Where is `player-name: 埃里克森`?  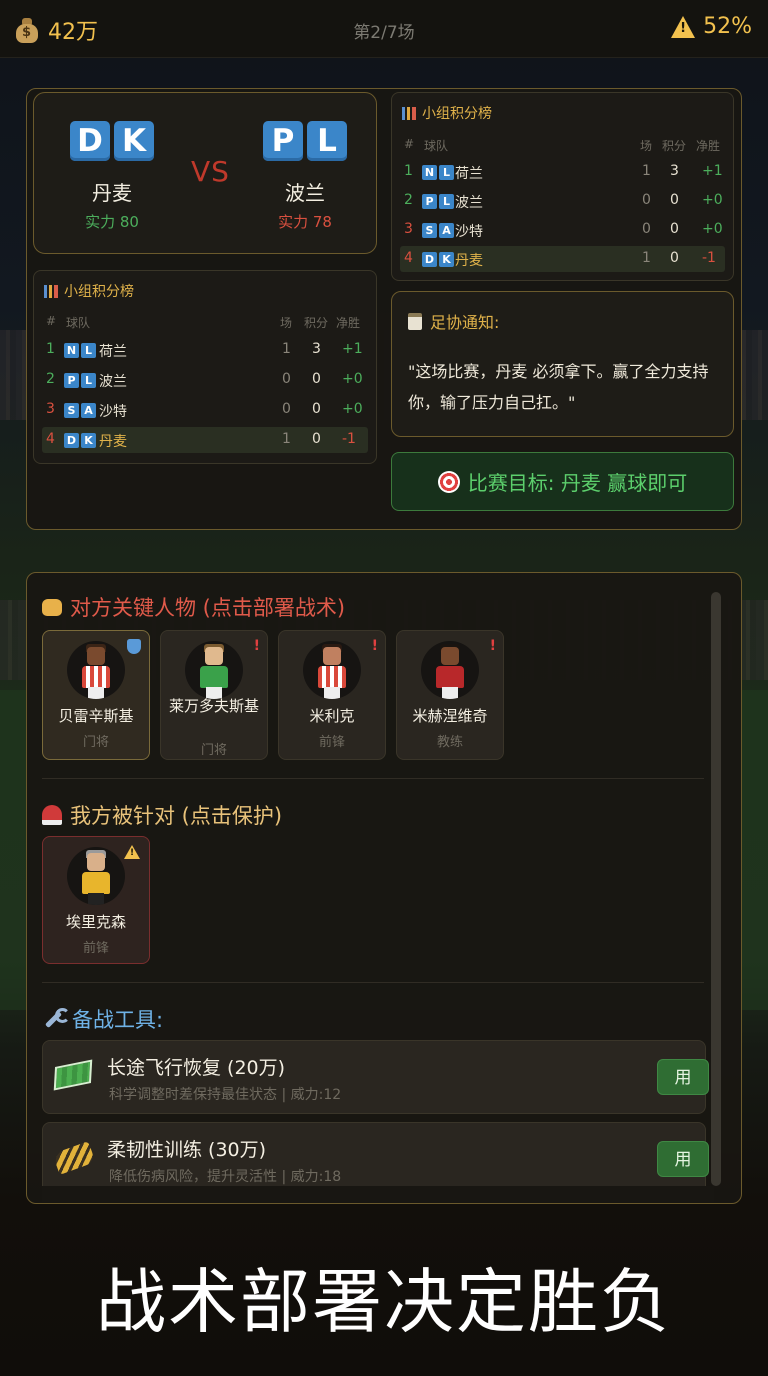
player-name: 埃里克森 is located at coordinates (95, 922).